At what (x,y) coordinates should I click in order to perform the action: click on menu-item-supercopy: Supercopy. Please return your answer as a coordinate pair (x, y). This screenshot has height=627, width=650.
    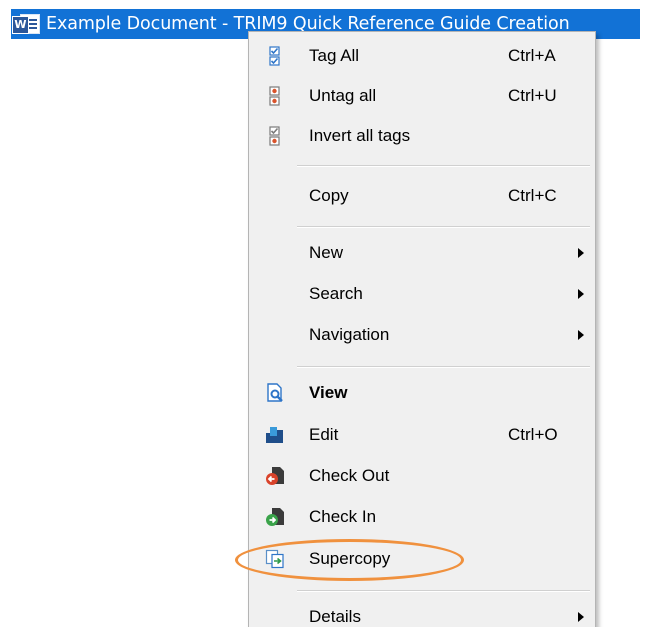
    Looking at the image, I should click on (422, 559).